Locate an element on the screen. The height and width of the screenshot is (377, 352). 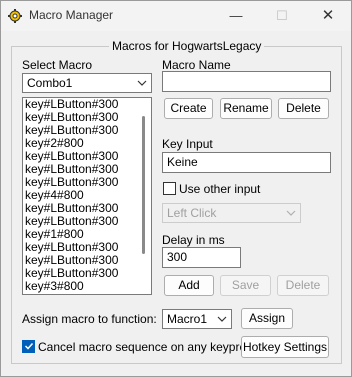
checkmark-icon is located at coordinates (29, 346).